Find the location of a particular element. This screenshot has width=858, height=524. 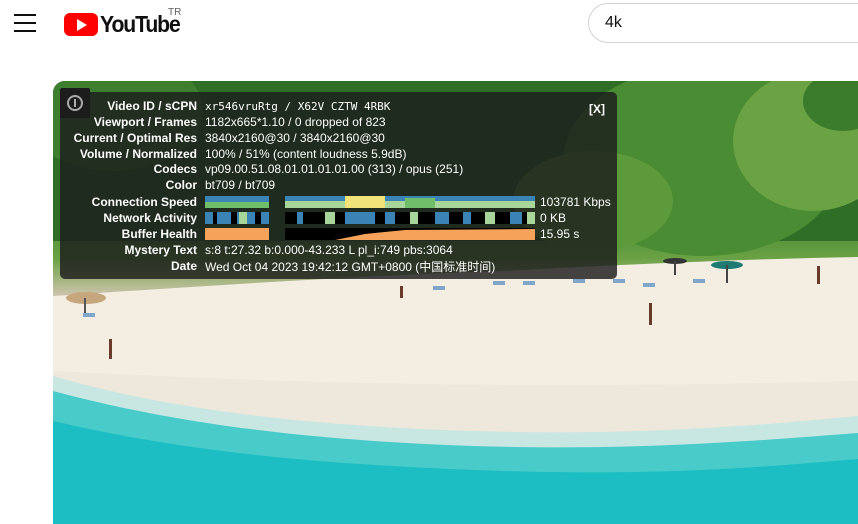

network-activity-graph is located at coordinates (370, 218).